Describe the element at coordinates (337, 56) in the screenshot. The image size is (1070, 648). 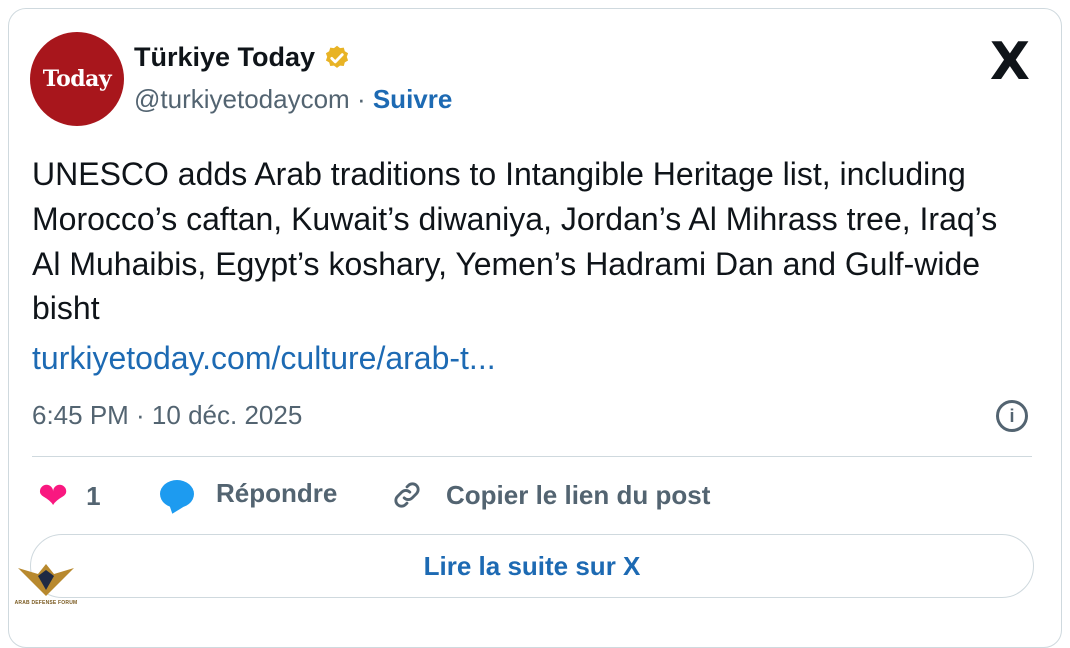
I see `verified-badge-icon` at that location.